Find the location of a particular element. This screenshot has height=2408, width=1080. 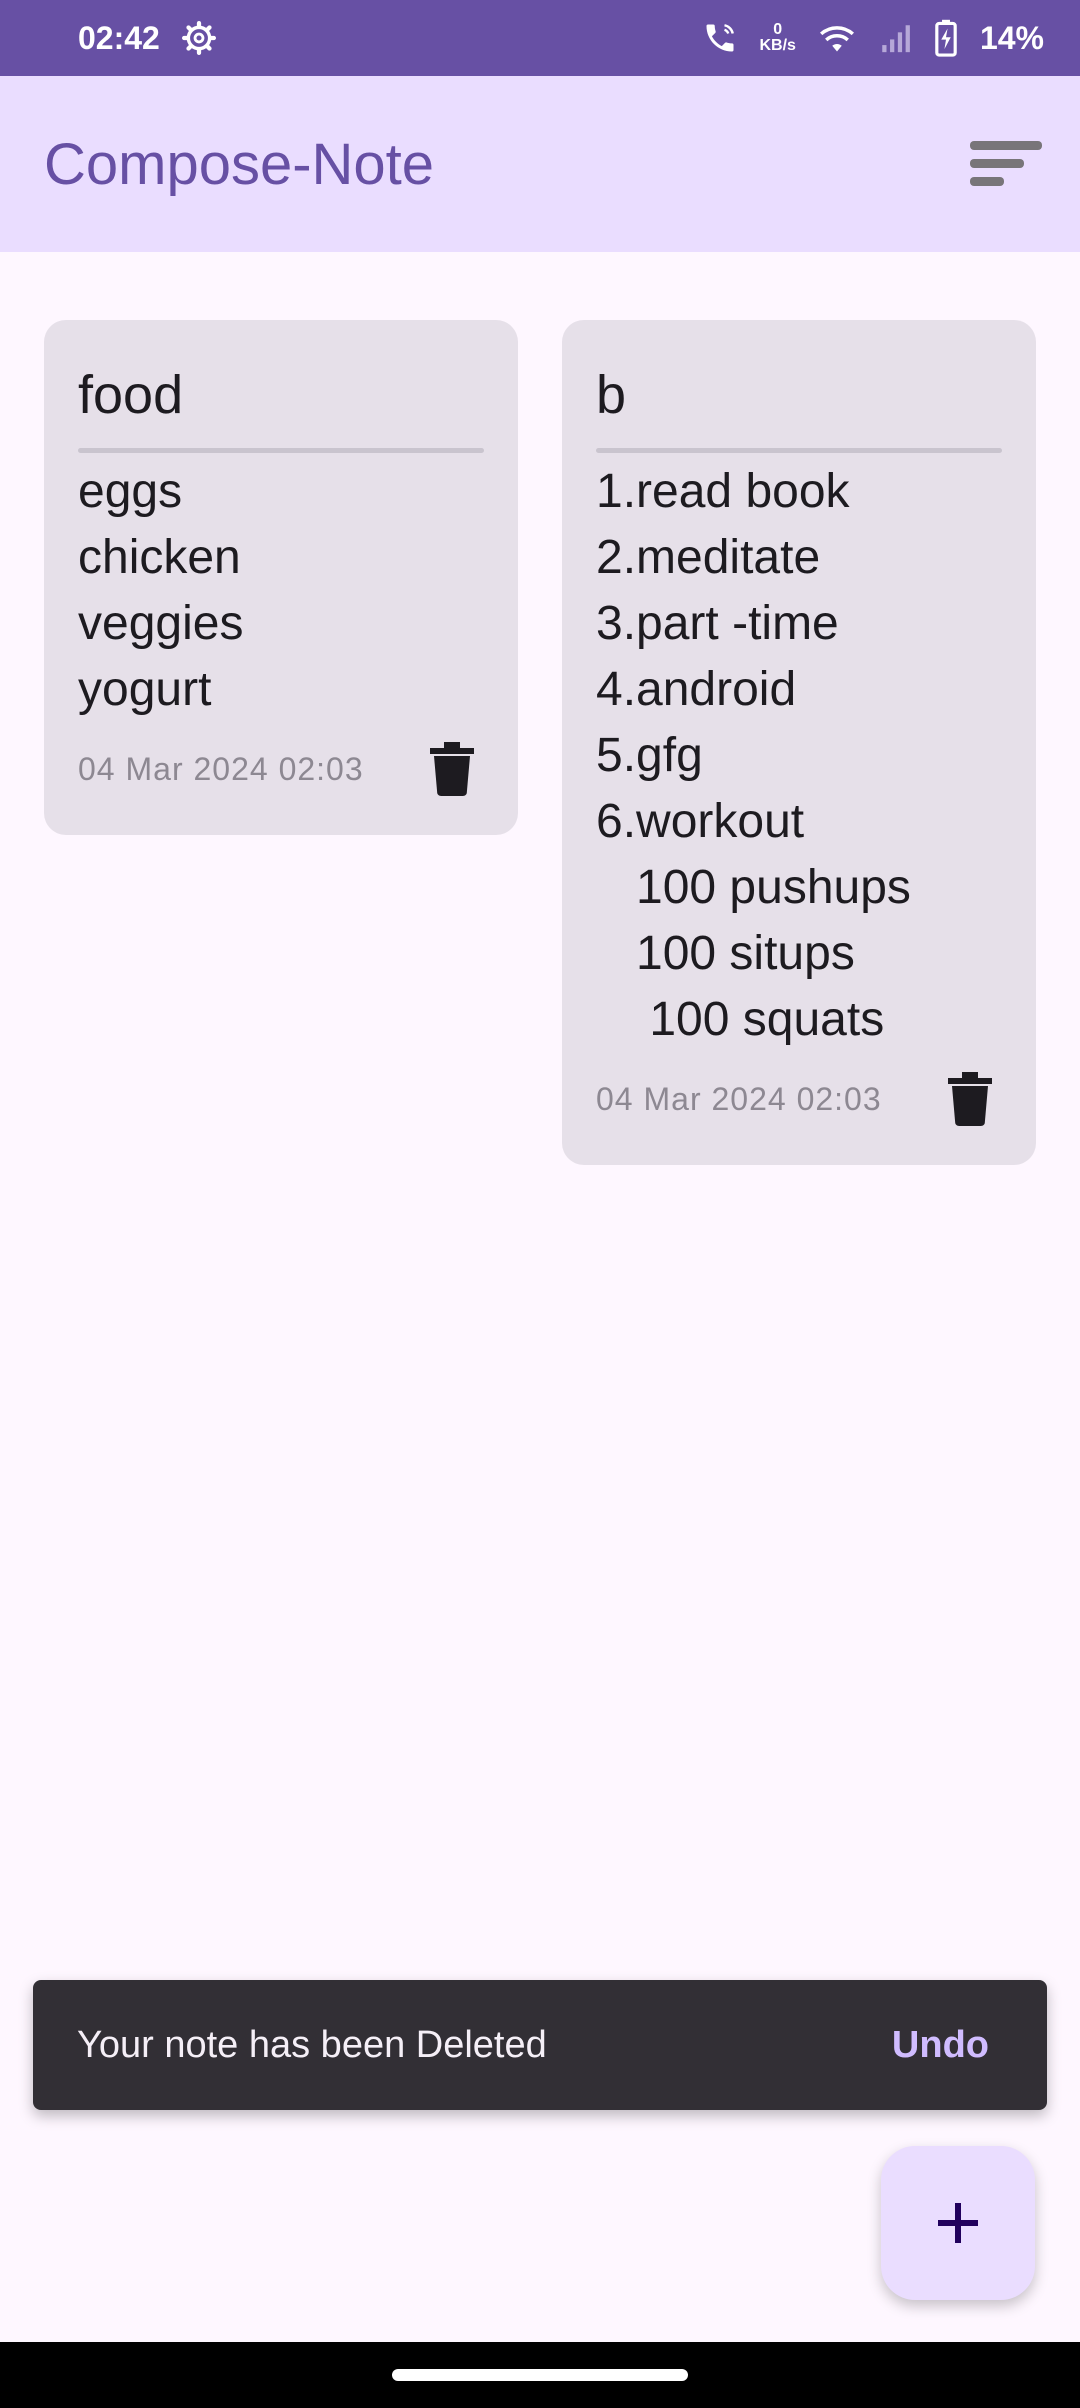

network-speed-value: 0 is located at coordinates (778, 29).